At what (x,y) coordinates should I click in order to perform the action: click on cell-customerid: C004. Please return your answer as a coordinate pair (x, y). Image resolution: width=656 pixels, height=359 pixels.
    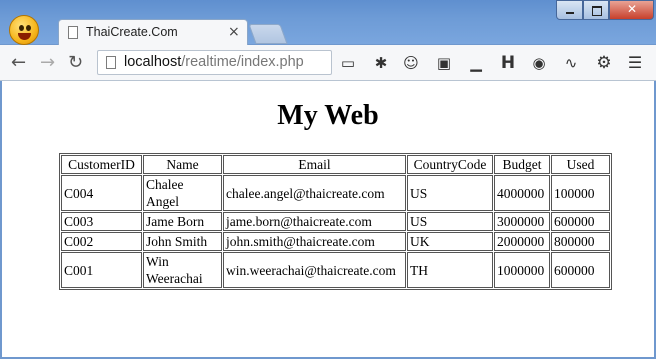
    Looking at the image, I should click on (101, 193).